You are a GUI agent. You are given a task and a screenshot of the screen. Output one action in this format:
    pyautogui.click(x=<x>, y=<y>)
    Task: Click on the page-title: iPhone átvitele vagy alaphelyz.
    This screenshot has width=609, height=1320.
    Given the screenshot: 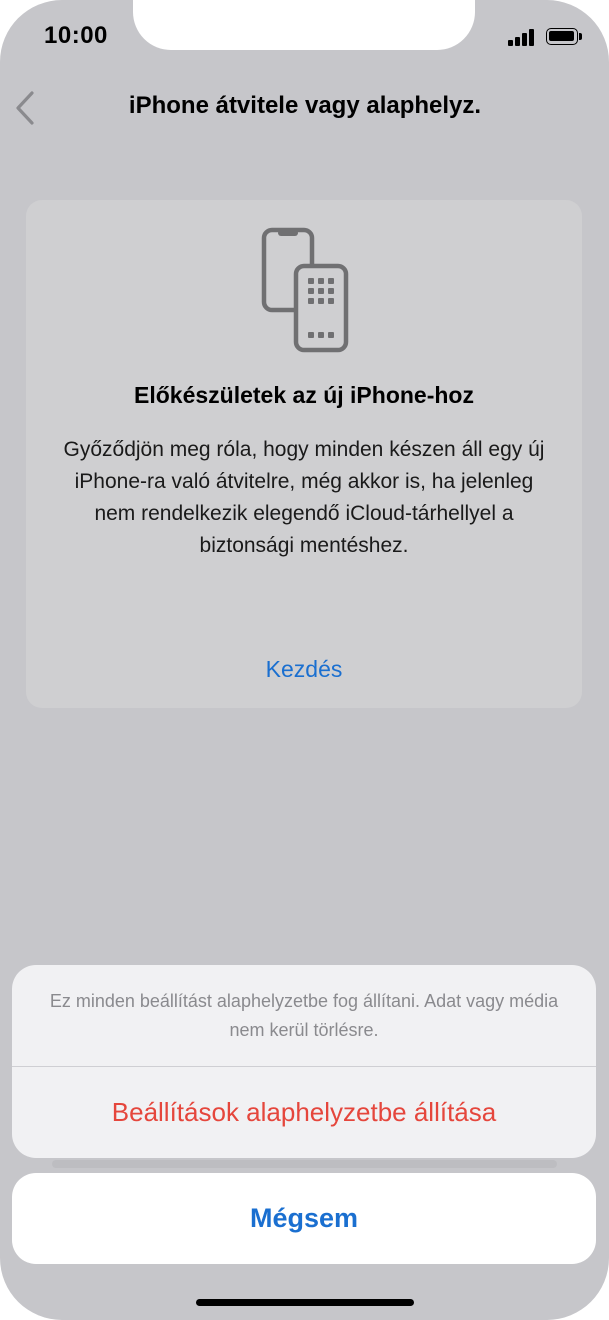 What is the action you would take?
    pyautogui.click(x=305, y=105)
    